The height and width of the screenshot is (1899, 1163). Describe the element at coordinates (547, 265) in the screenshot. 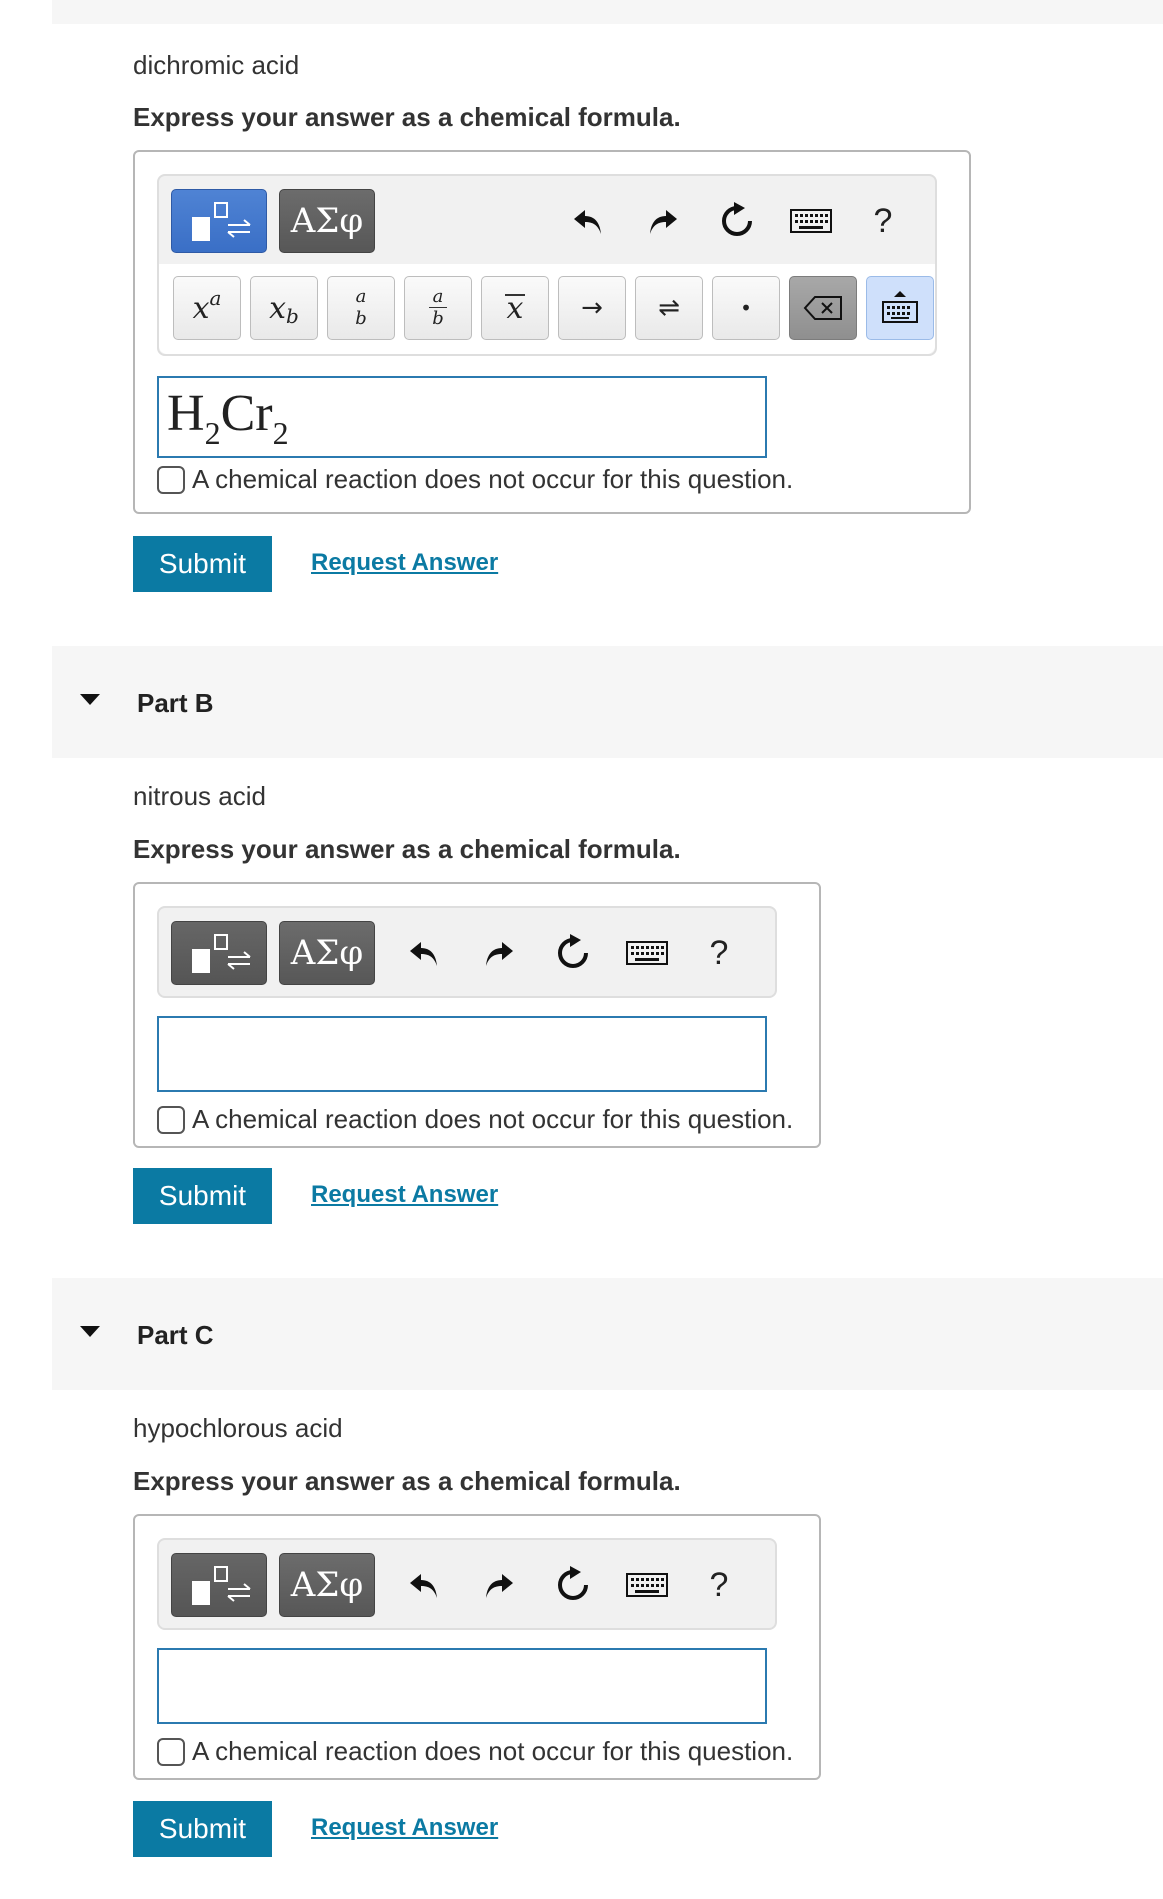

I see `math-toolbar: ΑΣφ ? xa xb a b a b x → ⇌ •` at that location.